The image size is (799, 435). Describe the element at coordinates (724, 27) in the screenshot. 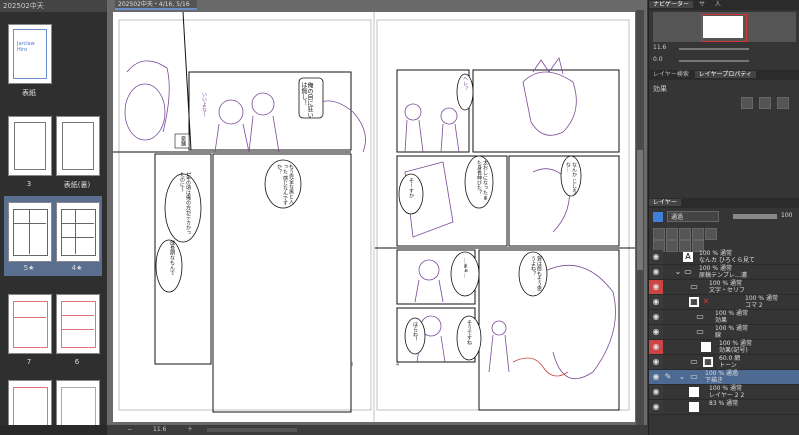

I see `navigator-preview` at that location.